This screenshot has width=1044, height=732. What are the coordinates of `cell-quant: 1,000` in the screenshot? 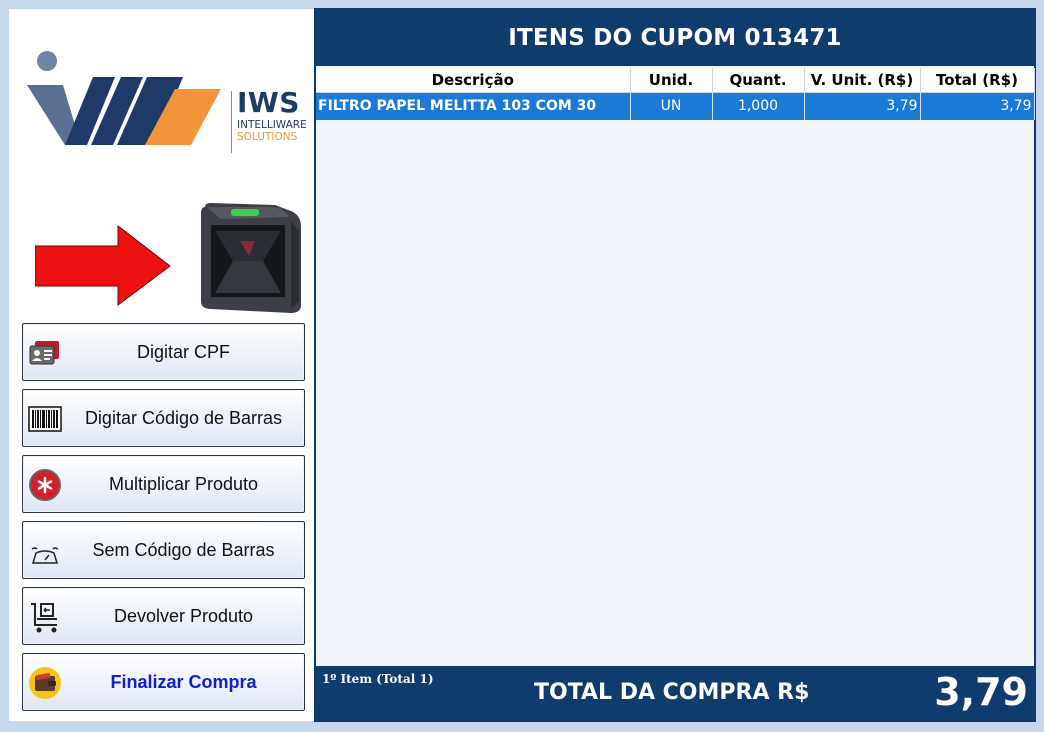 It's located at (758, 106).